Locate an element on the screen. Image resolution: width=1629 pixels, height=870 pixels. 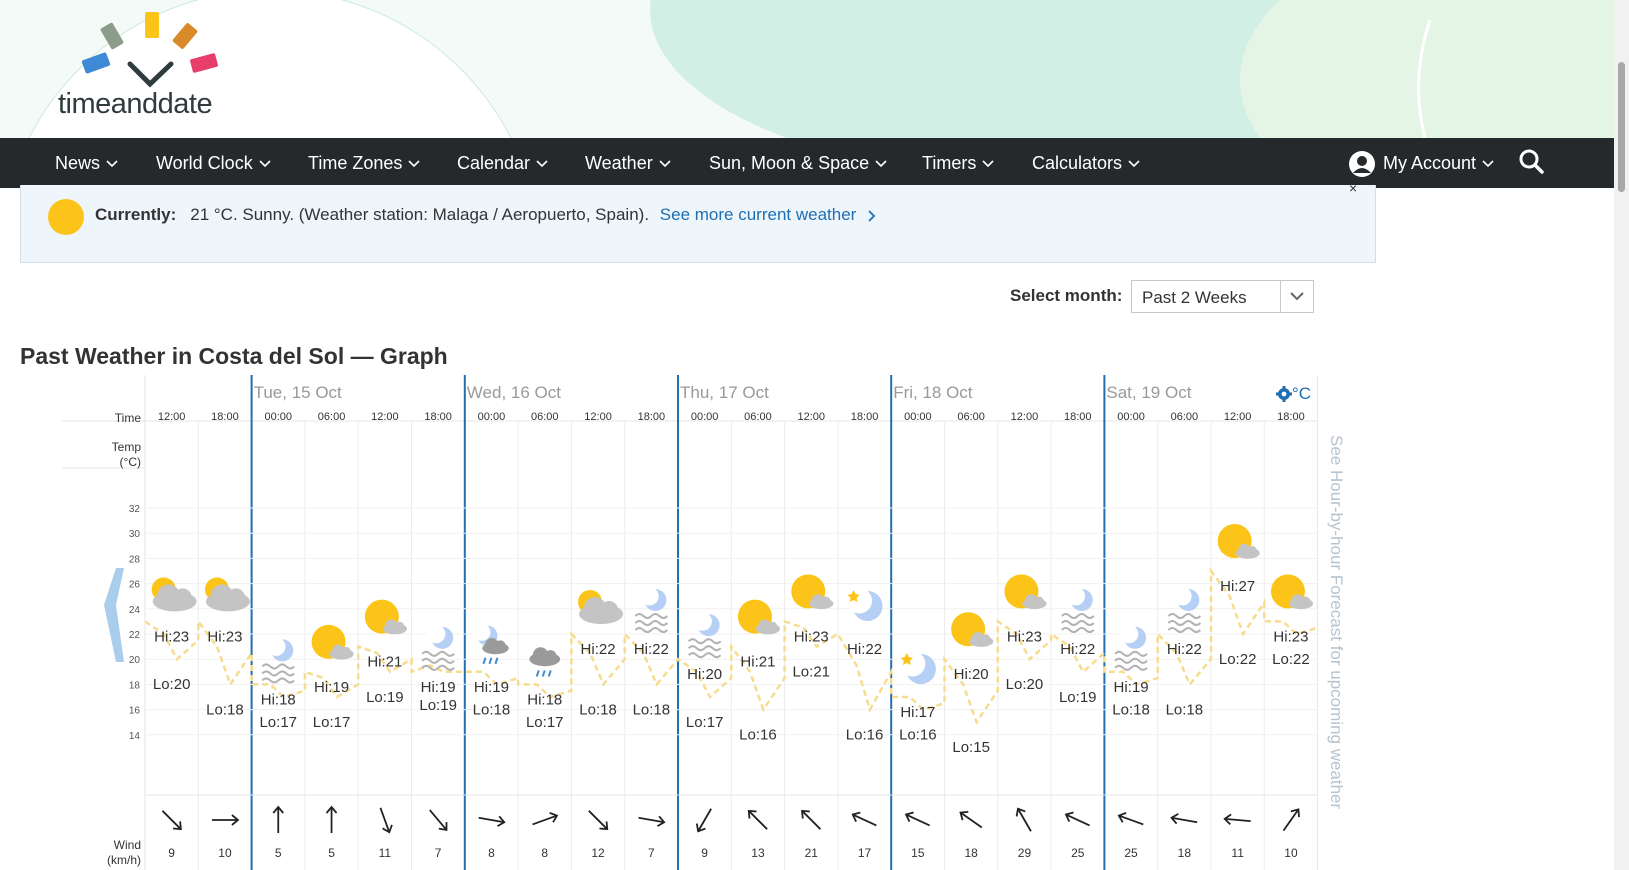
chevron-right-icon is located at coordinates (872, 215).